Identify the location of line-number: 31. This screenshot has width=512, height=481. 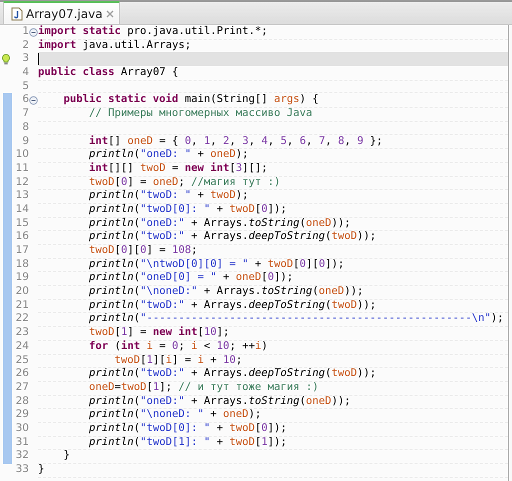
(21, 443).